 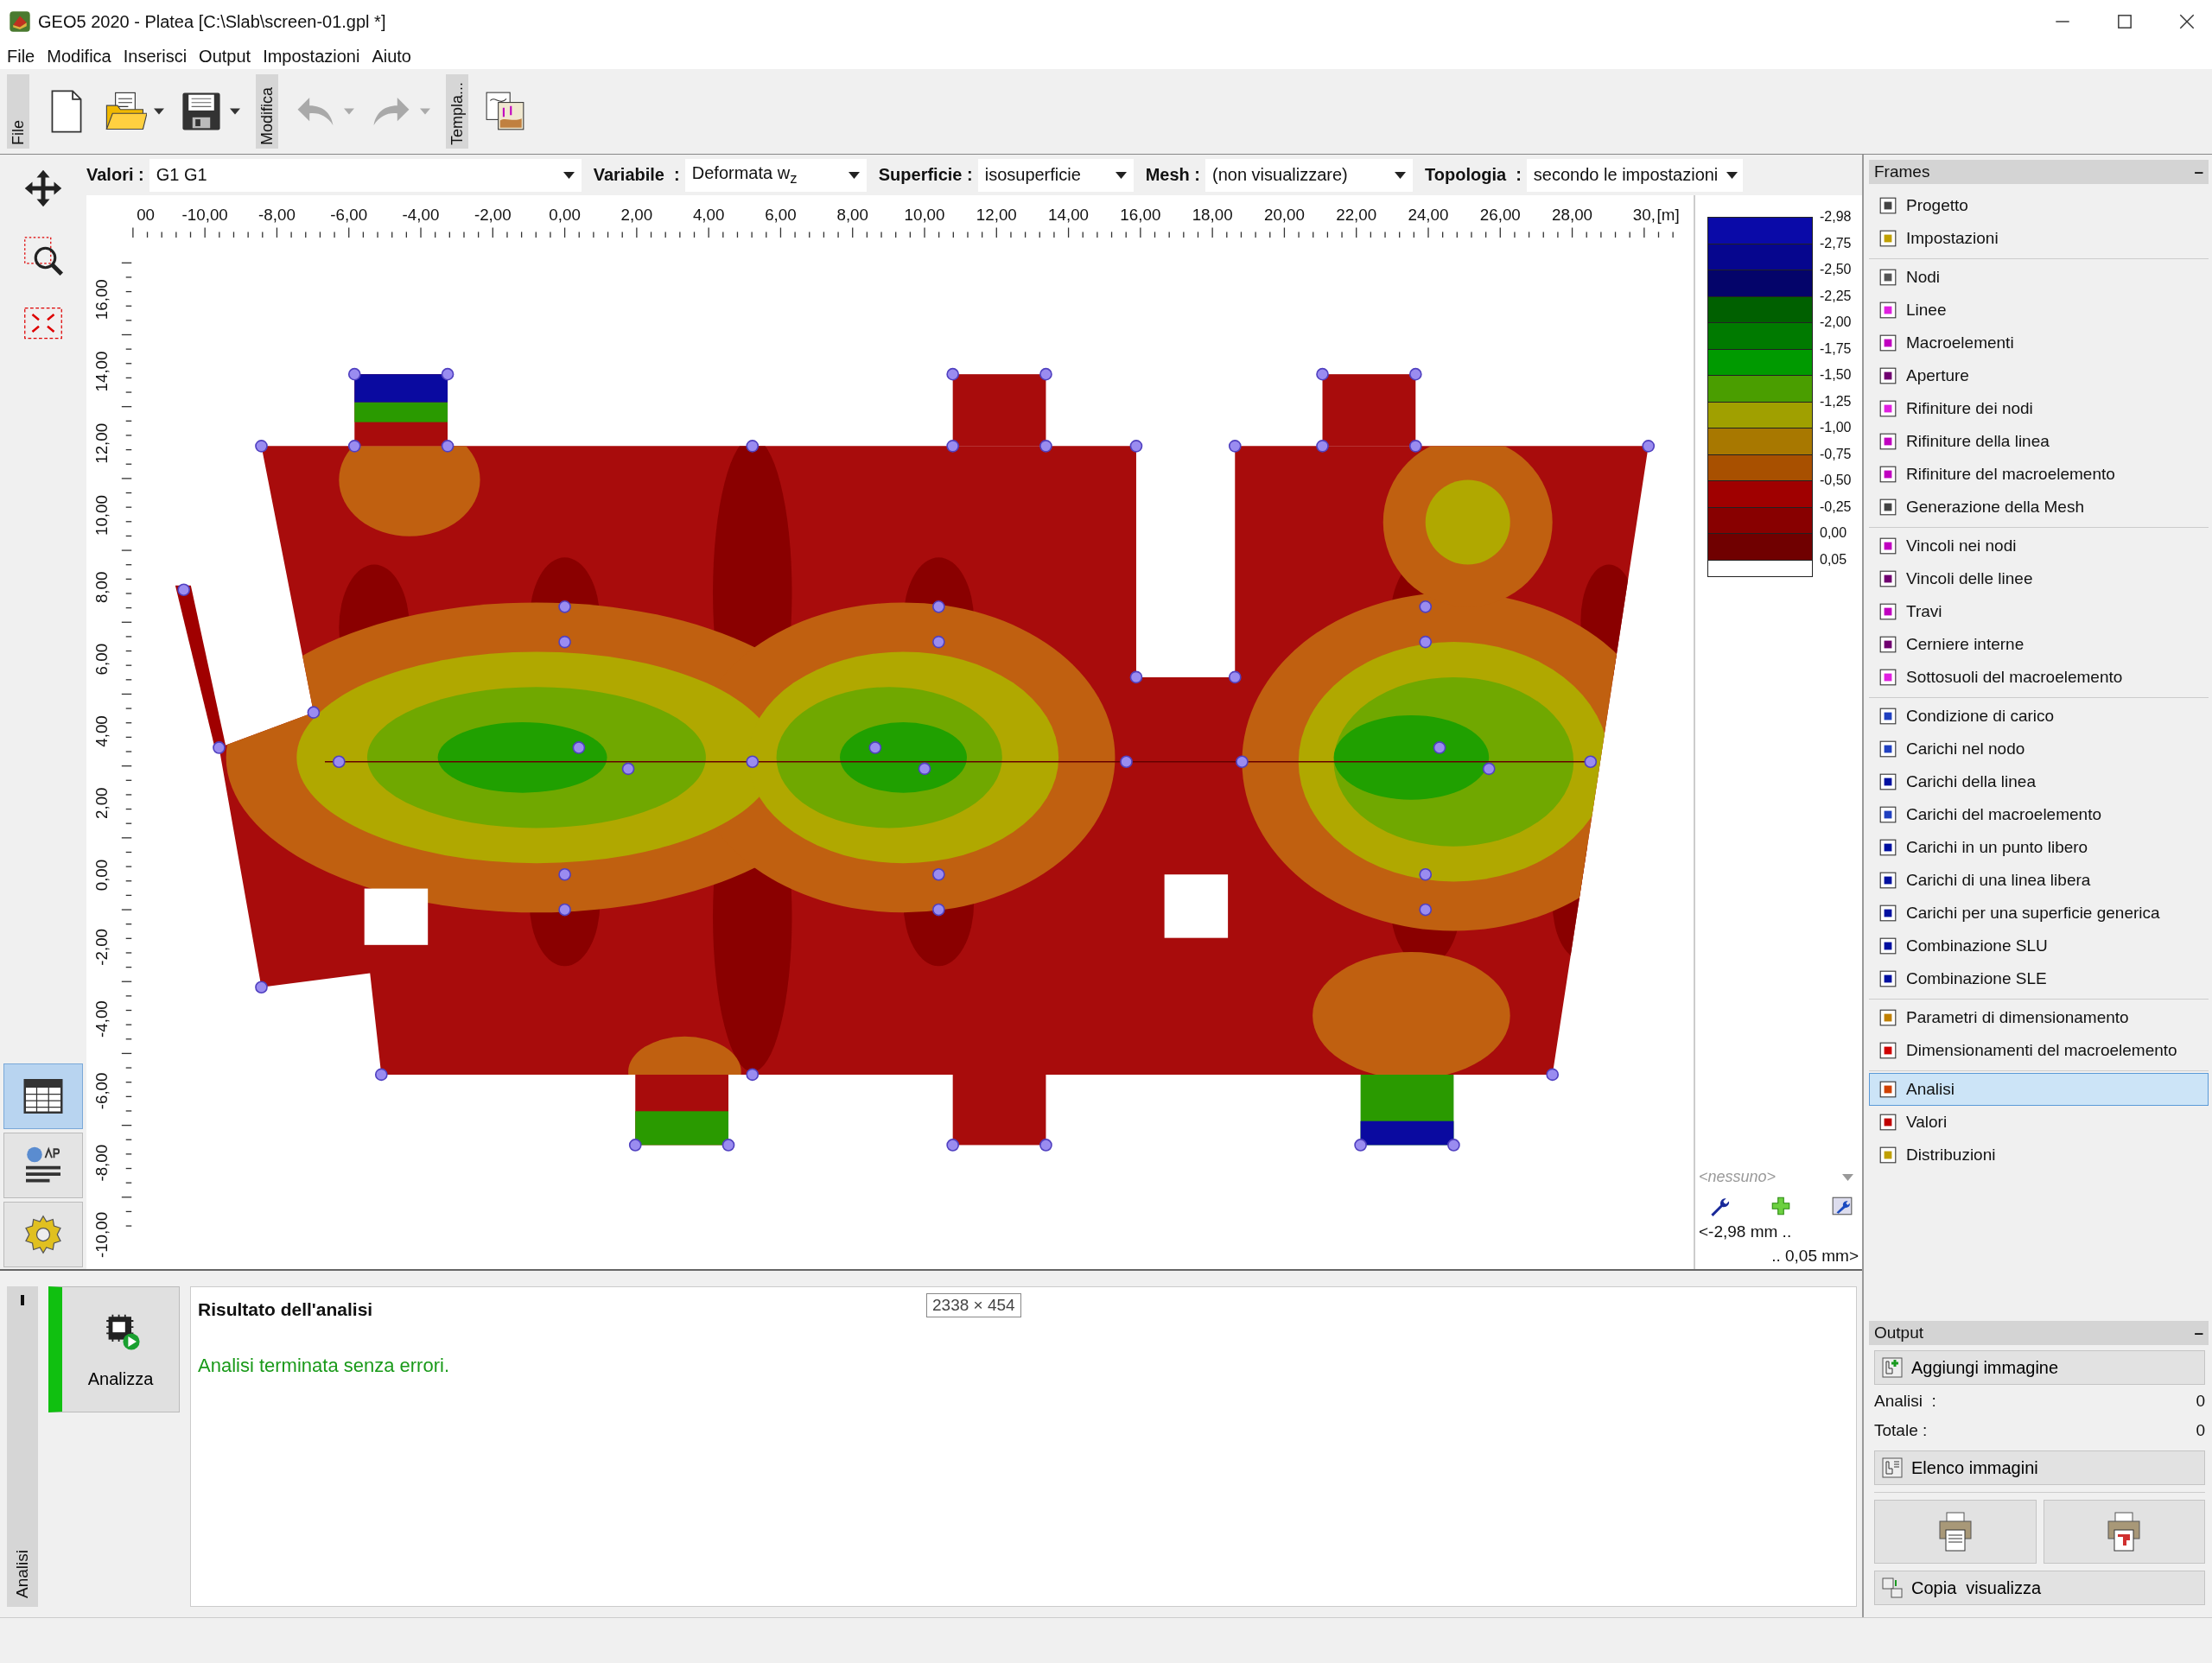 I want to click on ruler-label: 2,00, so click(x=101, y=803).